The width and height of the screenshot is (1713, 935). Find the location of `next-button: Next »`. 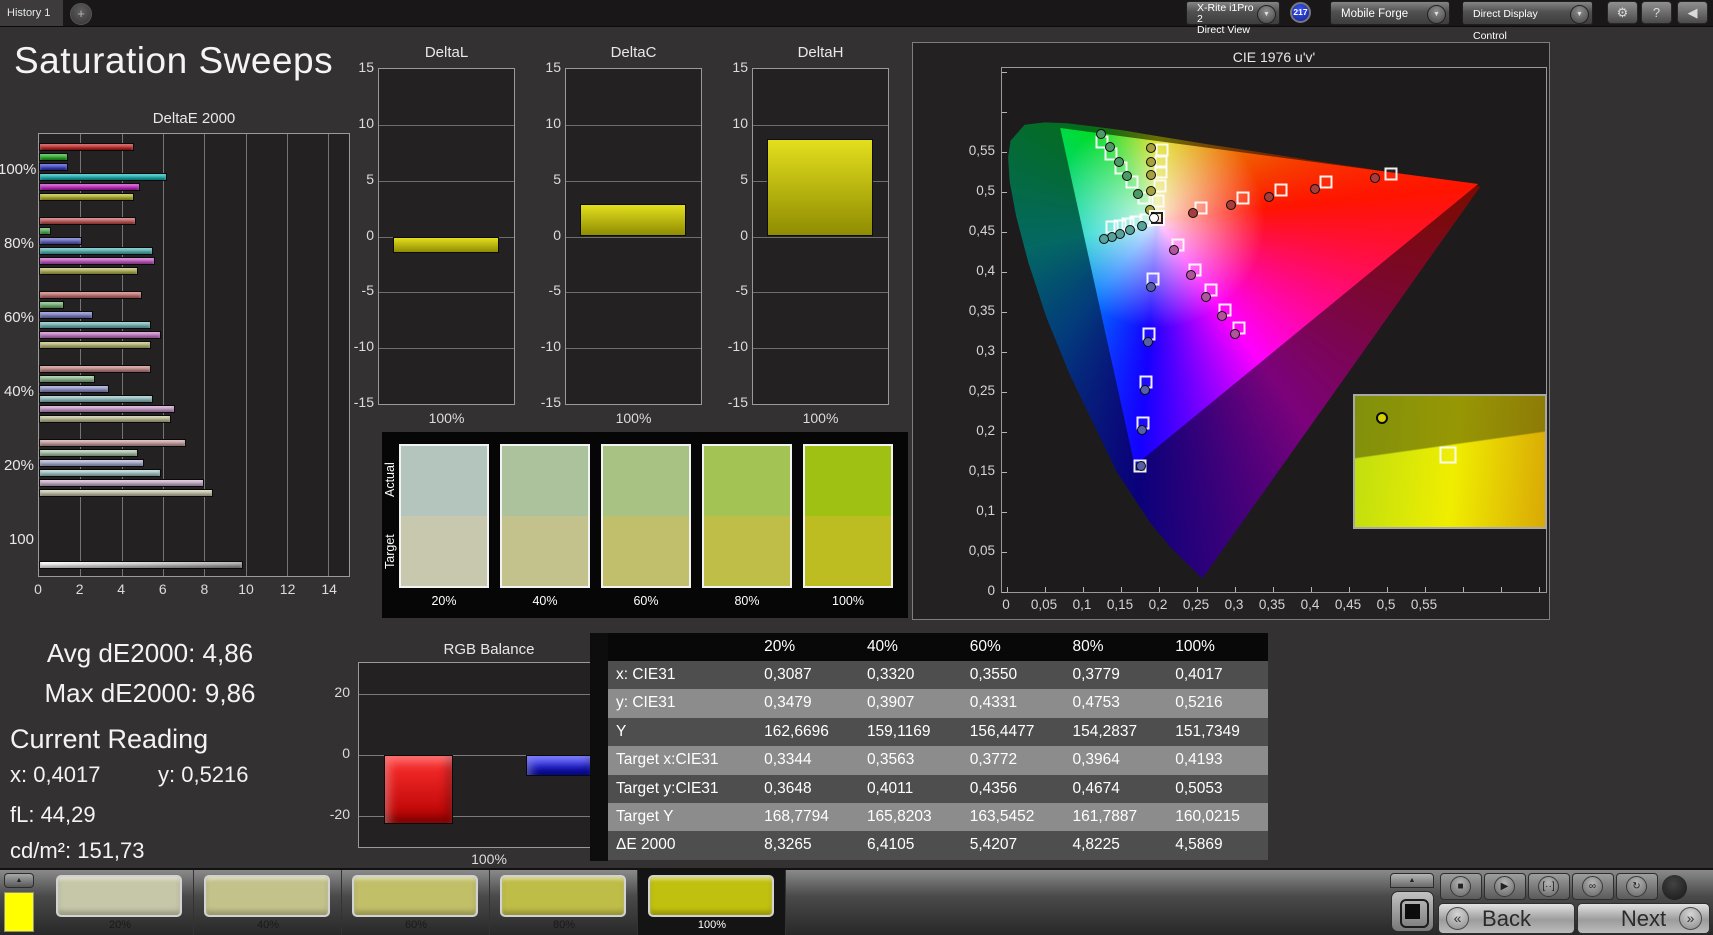

next-button: Next » is located at coordinates (1643, 918).